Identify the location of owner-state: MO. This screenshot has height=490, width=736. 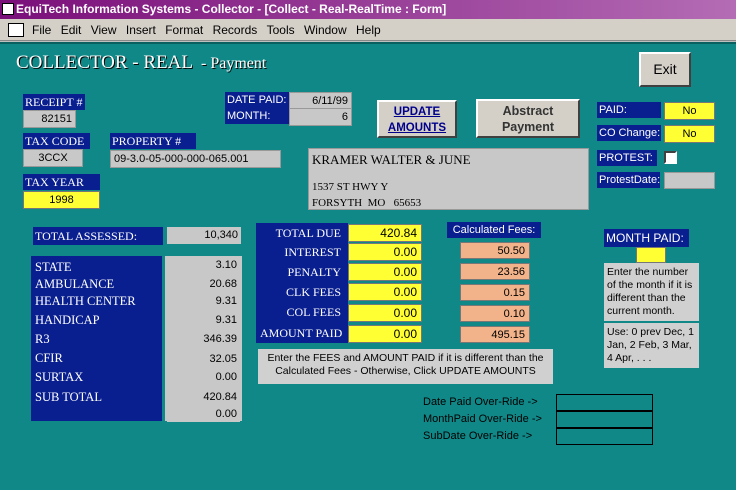
(376, 203).